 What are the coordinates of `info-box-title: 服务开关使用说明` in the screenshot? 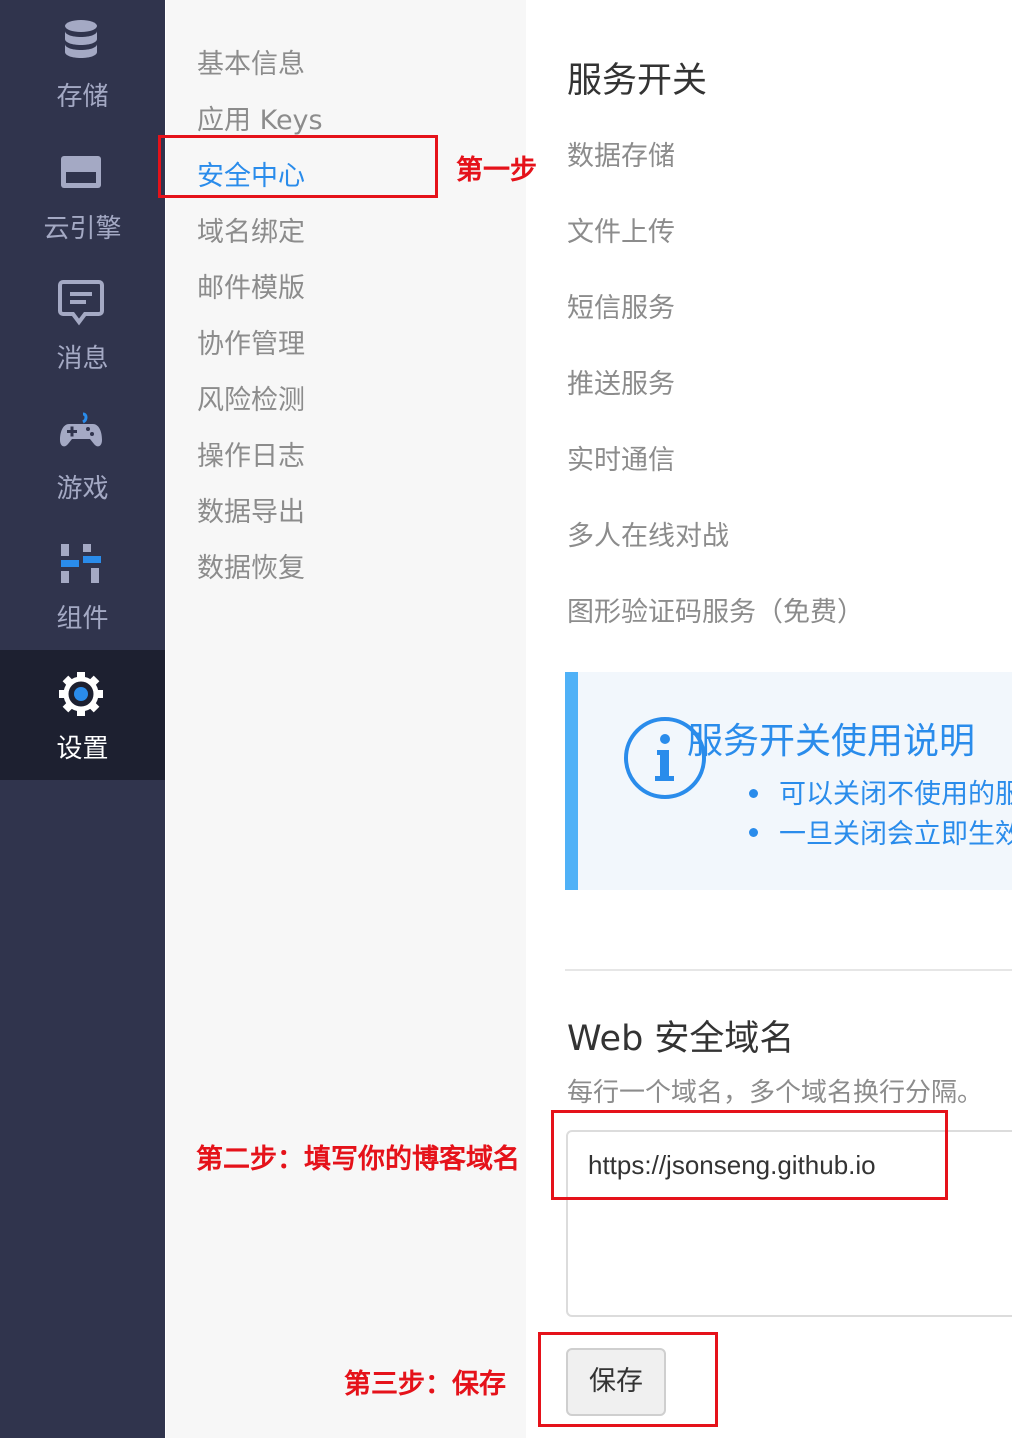 It's located at (831, 741).